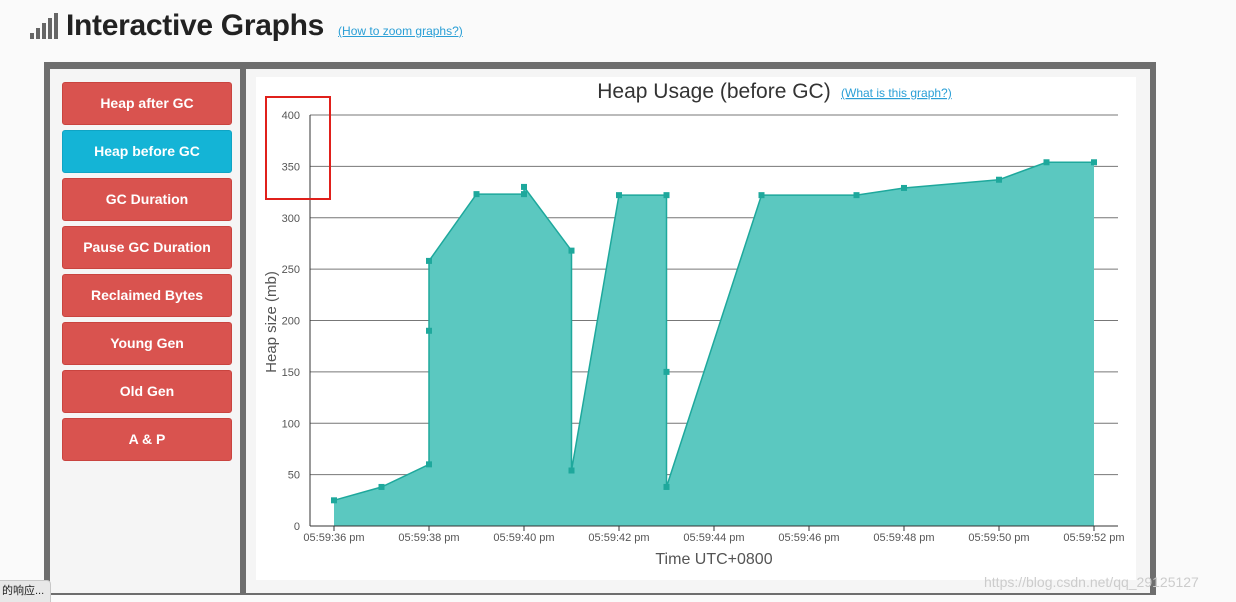 The width and height of the screenshot is (1236, 602). I want to click on x-tick-label: 05:59:46 pm, so click(808, 538).